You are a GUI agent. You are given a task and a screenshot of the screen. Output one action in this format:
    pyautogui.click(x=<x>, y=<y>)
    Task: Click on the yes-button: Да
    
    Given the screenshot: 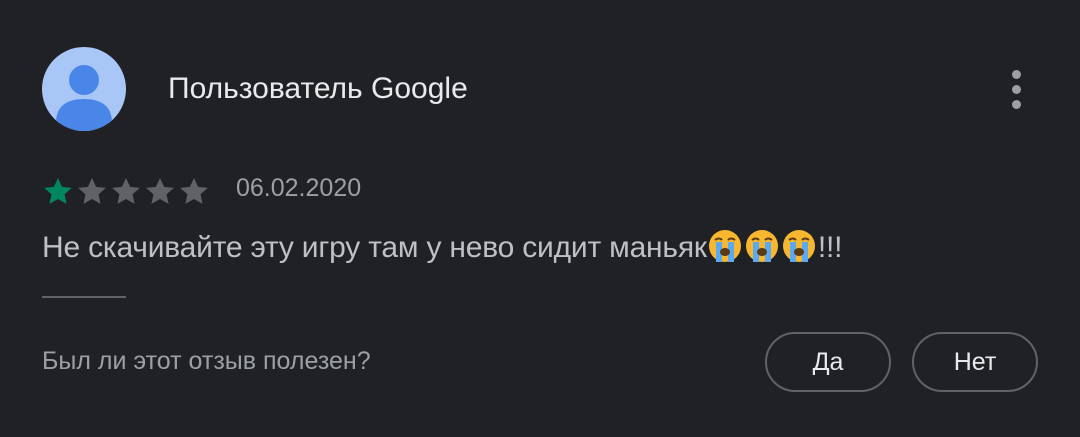 What is the action you would take?
    pyautogui.click(x=828, y=362)
    